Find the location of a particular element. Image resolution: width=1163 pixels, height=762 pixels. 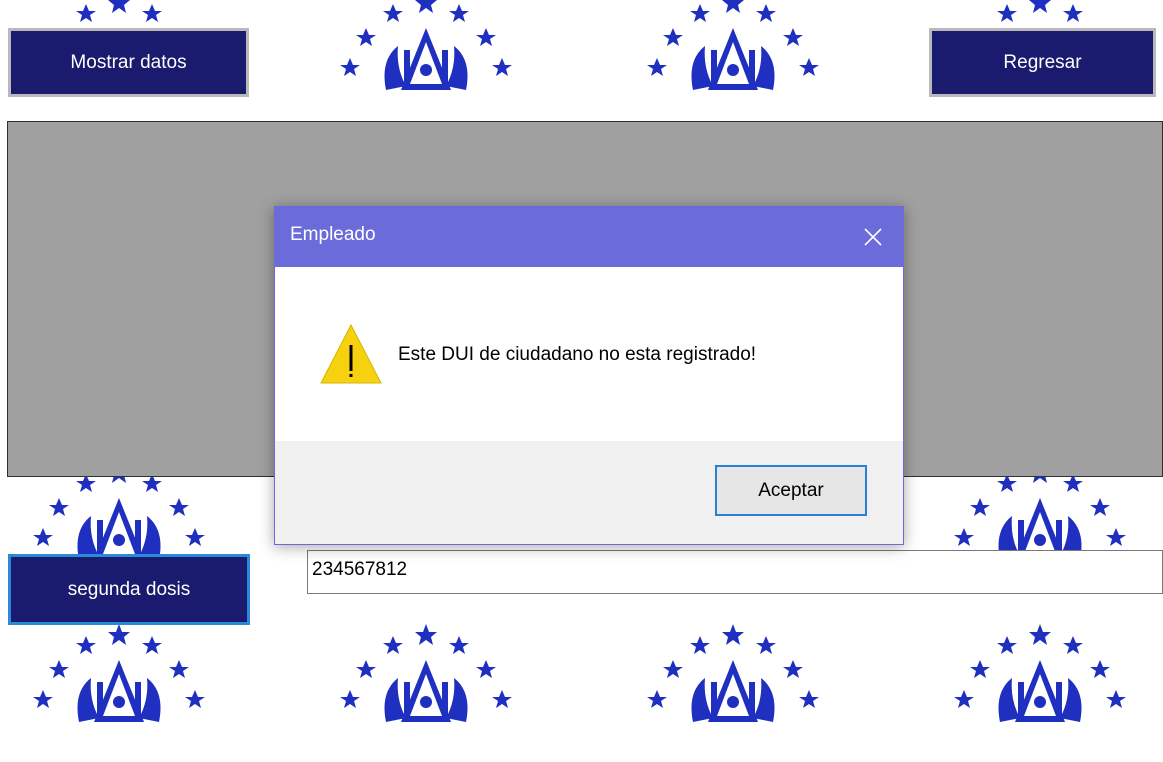

second-dose-button: segunda dosis is located at coordinates (129, 589).